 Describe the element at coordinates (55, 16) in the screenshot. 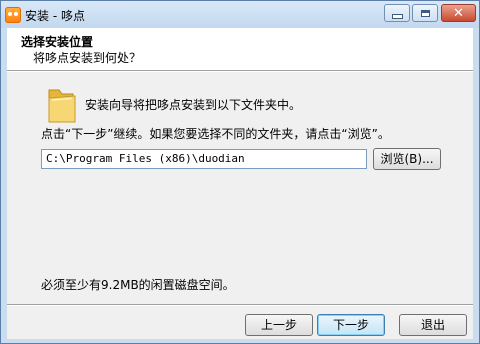

I see `window-title: 安装 - 哆点` at that location.